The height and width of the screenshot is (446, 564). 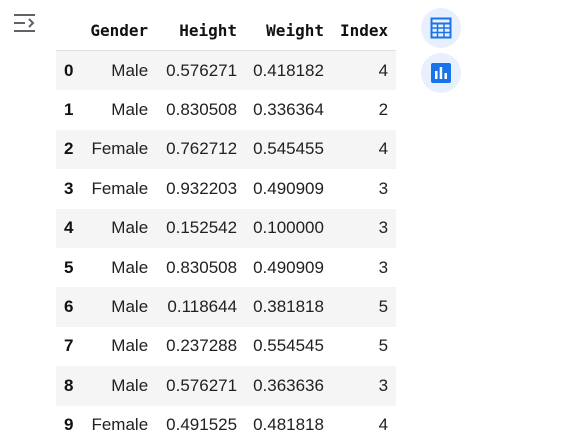 I want to click on weight-cell: 0.363636, so click(x=288, y=385).